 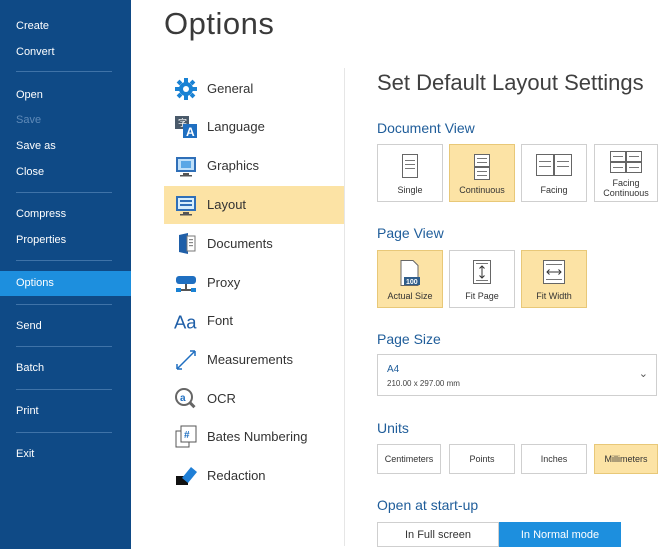 What do you see at coordinates (626, 164) in the screenshot?
I see `facing-continuous-icon` at bounding box center [626, 164].